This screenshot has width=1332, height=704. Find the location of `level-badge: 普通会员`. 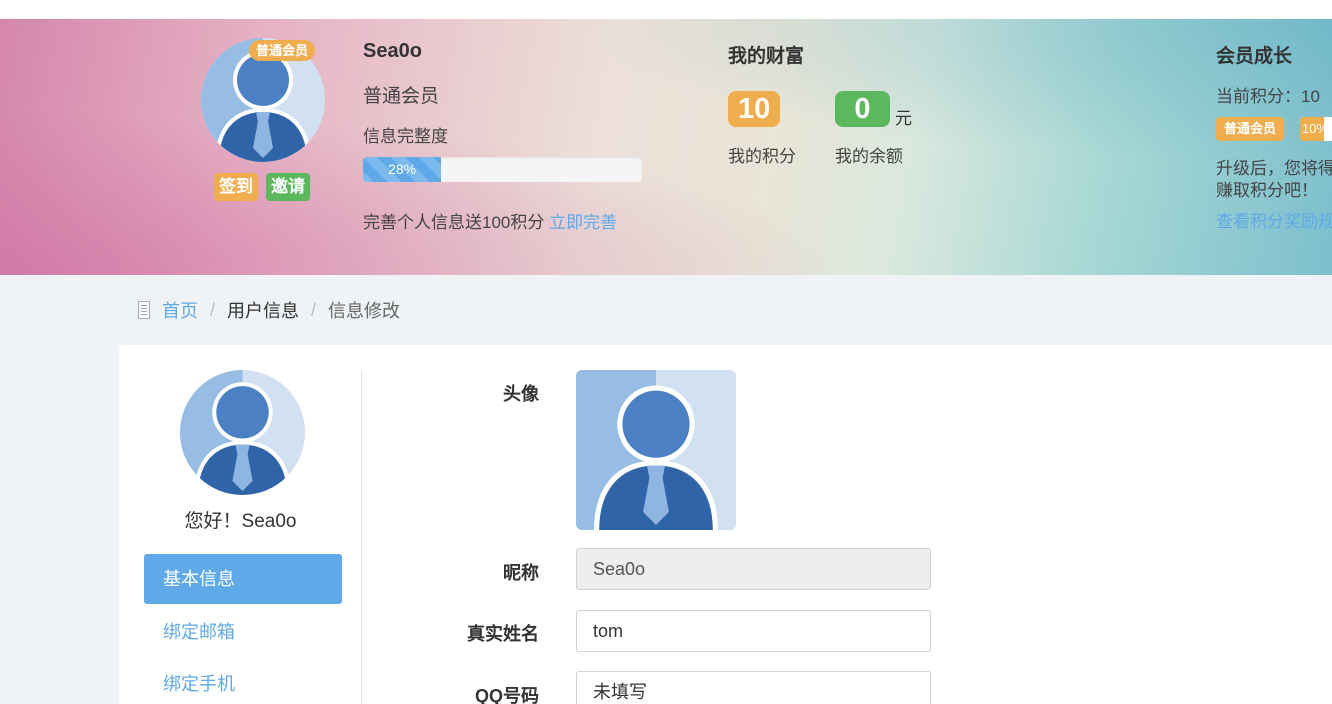

level-badge: 普通会员 is located at coordinates (1250, 129).